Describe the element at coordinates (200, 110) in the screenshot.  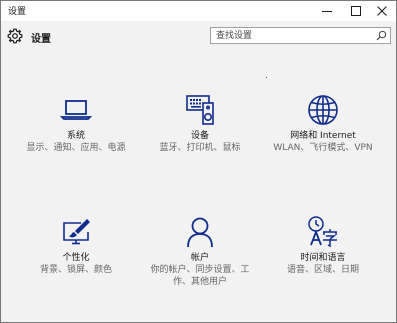
I see `devices-icon` at that location.